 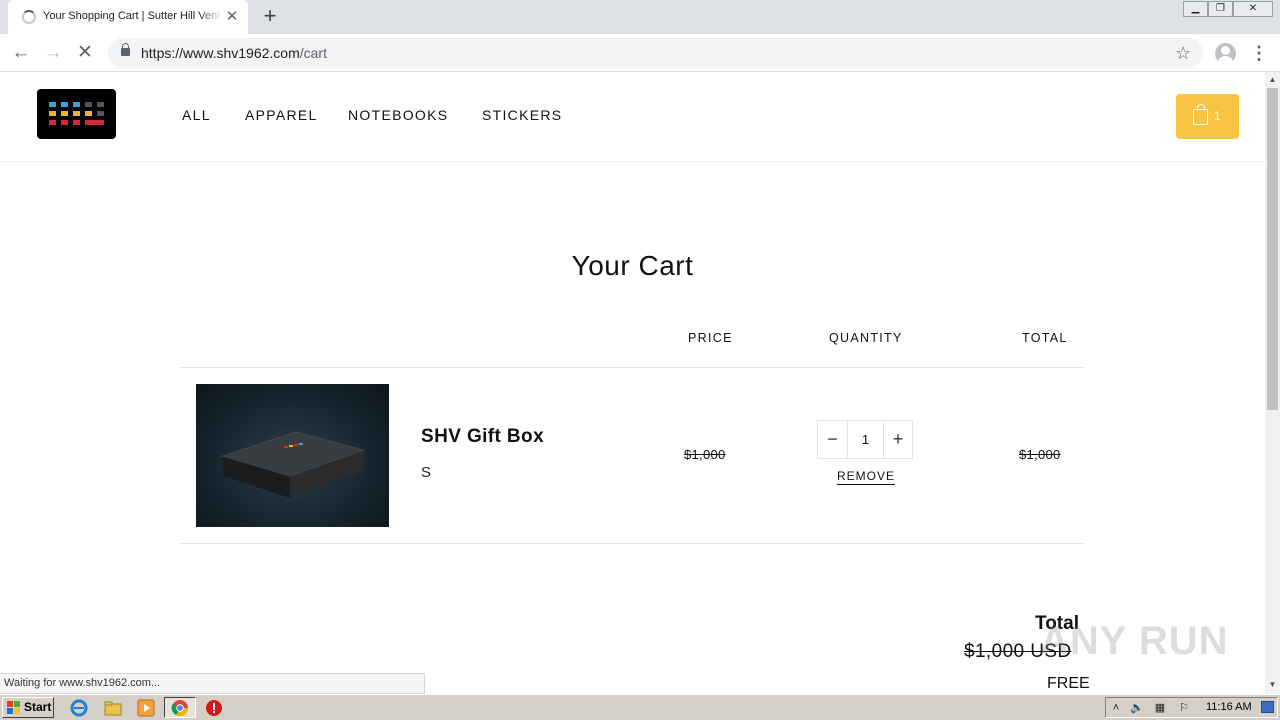 I want to click on nav-link-all: ALL, so click(x=196, y=115).